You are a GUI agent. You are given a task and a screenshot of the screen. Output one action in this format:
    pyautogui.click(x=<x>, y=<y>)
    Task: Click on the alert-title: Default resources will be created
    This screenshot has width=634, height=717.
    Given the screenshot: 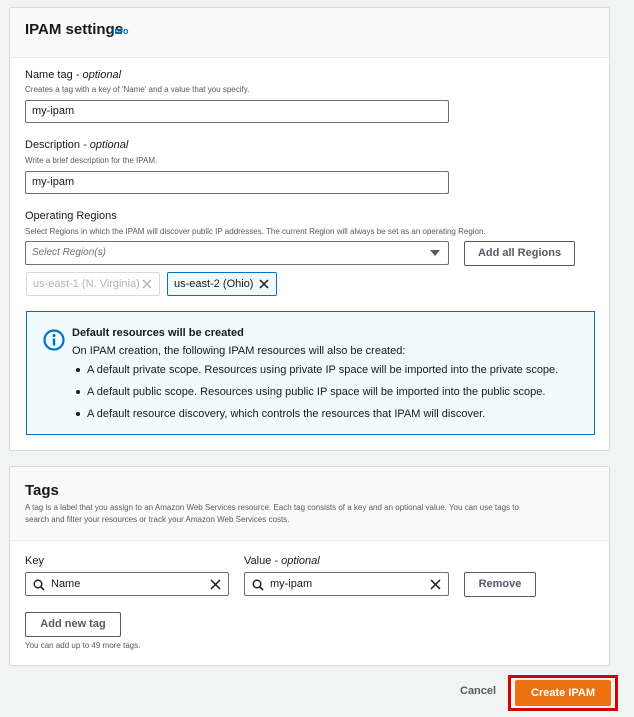 What is the action you would take?
    pyautogui.click(x=158, y=333)
    